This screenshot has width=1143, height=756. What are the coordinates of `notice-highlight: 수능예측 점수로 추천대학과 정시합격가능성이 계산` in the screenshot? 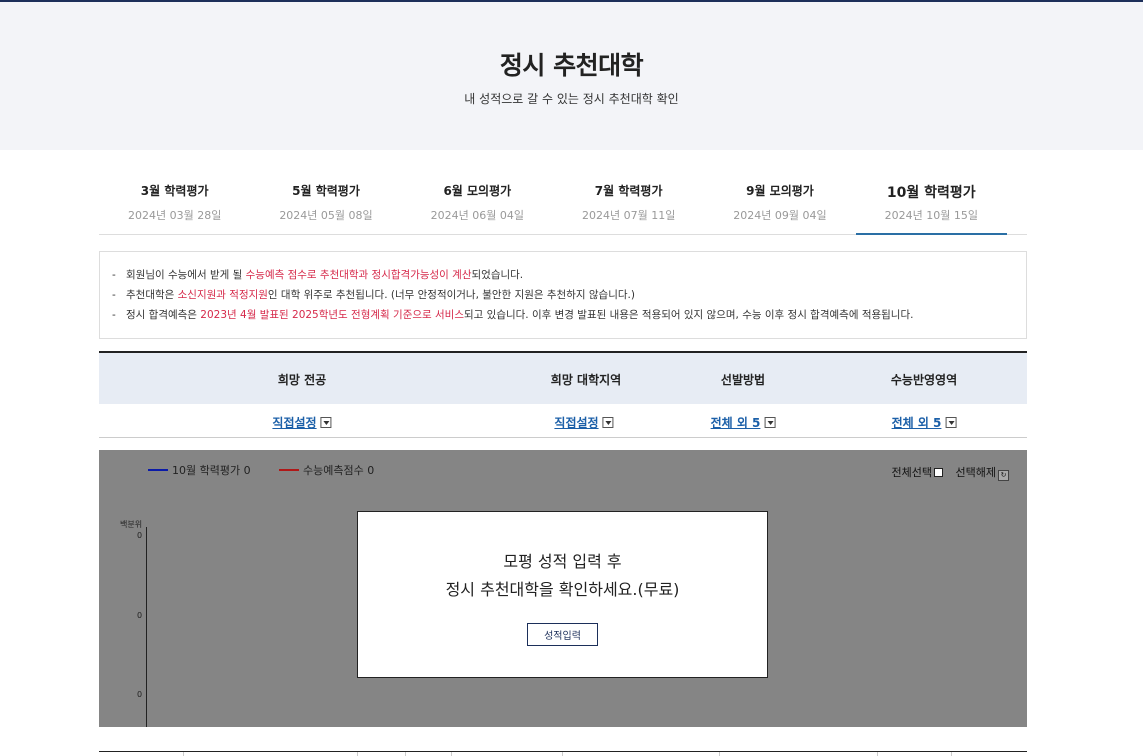 It's located at (358, 275).